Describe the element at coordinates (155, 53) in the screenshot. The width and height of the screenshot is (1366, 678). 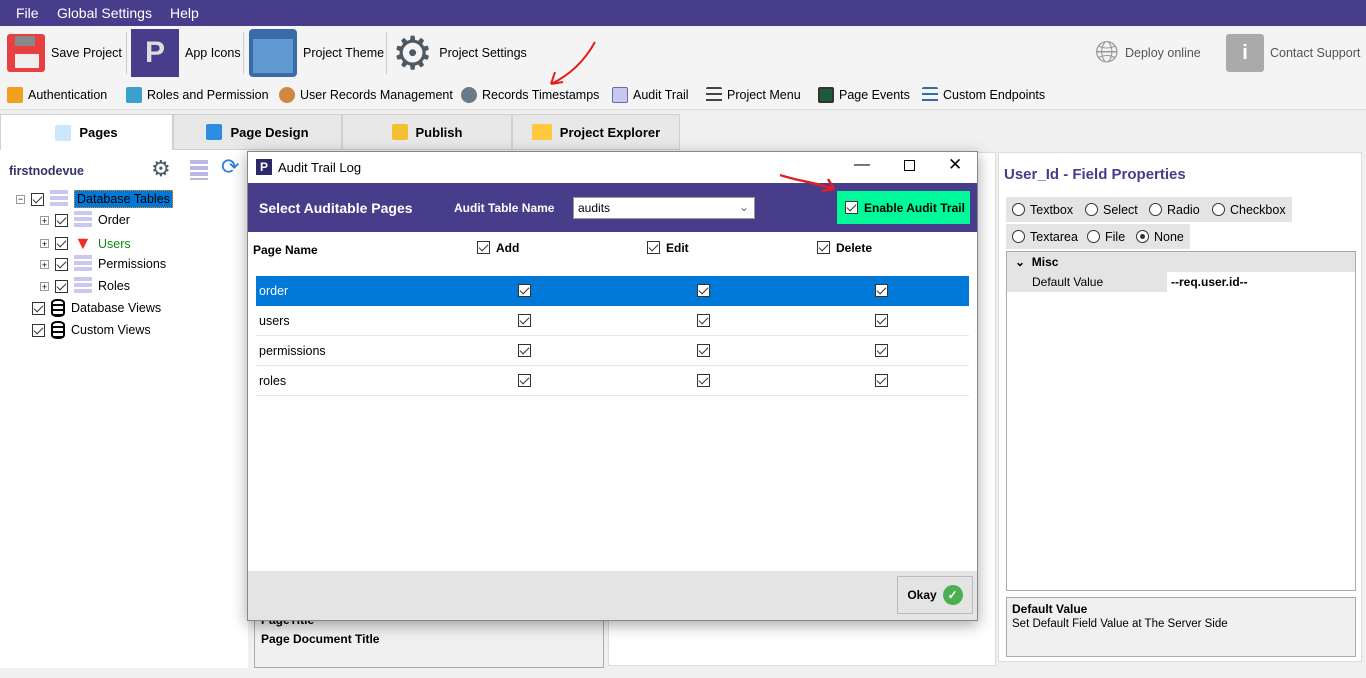
I see `app-logo-icon: P` at that location.